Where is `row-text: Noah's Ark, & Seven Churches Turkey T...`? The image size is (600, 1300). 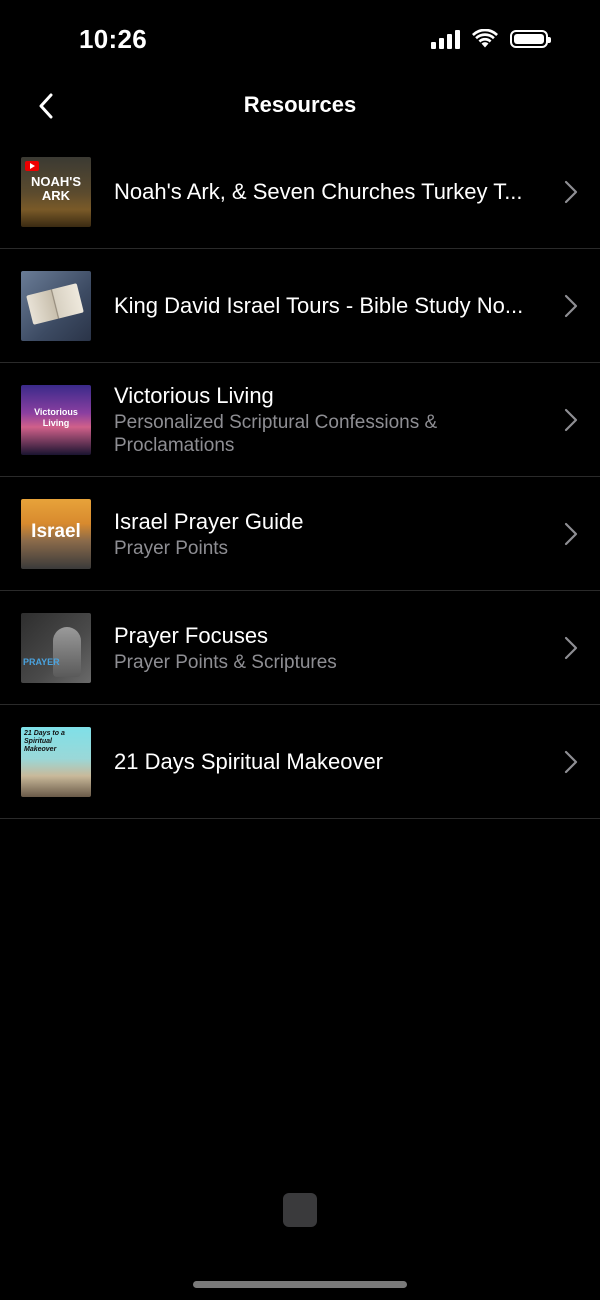 row-text: Noah's Ark, & Seven Churches Turkey T... is located at coordinates (329, 192).